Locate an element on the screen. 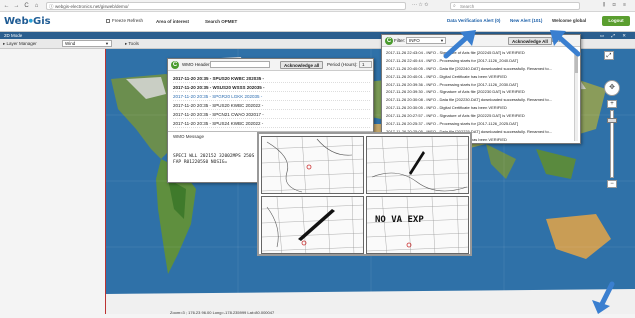  zoom-minus-icon: − is located at coordinates (612, 184).